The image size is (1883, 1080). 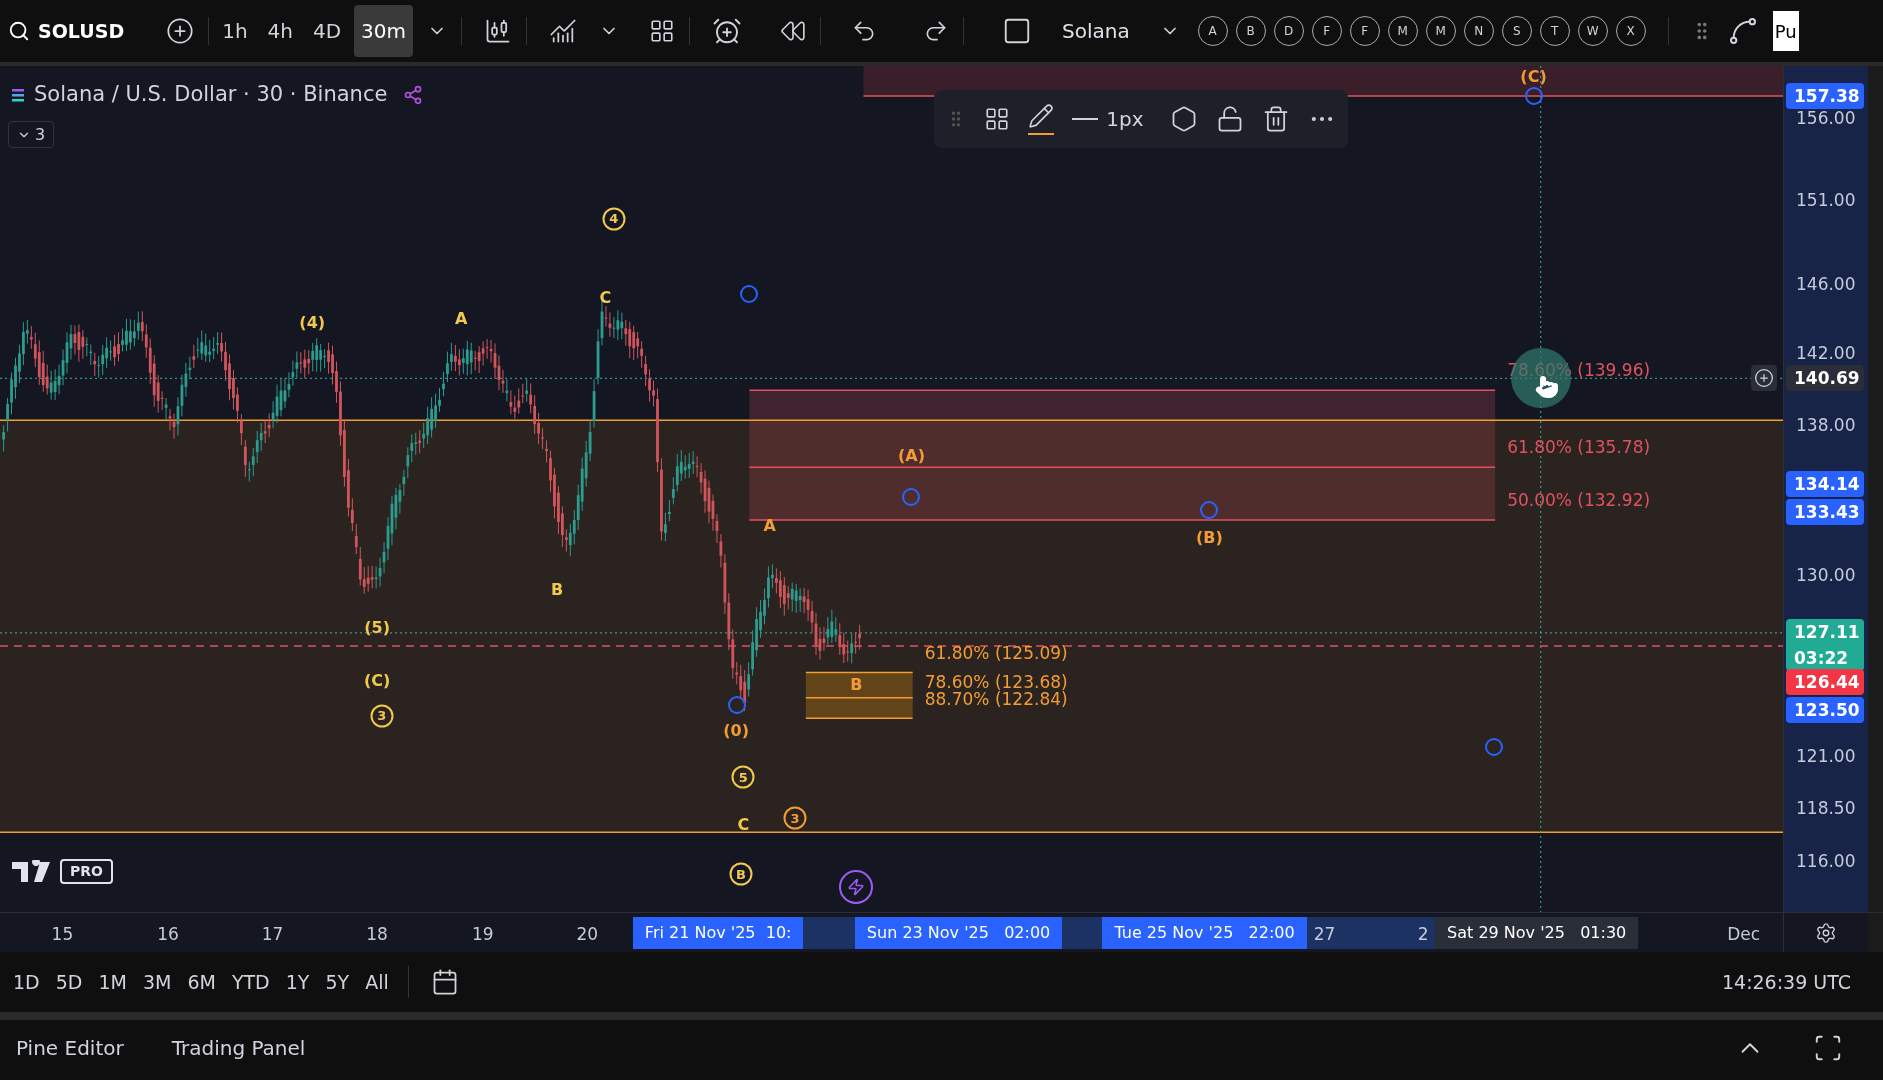 I want to click on wave-label: 5, so click(x=743, y=777).